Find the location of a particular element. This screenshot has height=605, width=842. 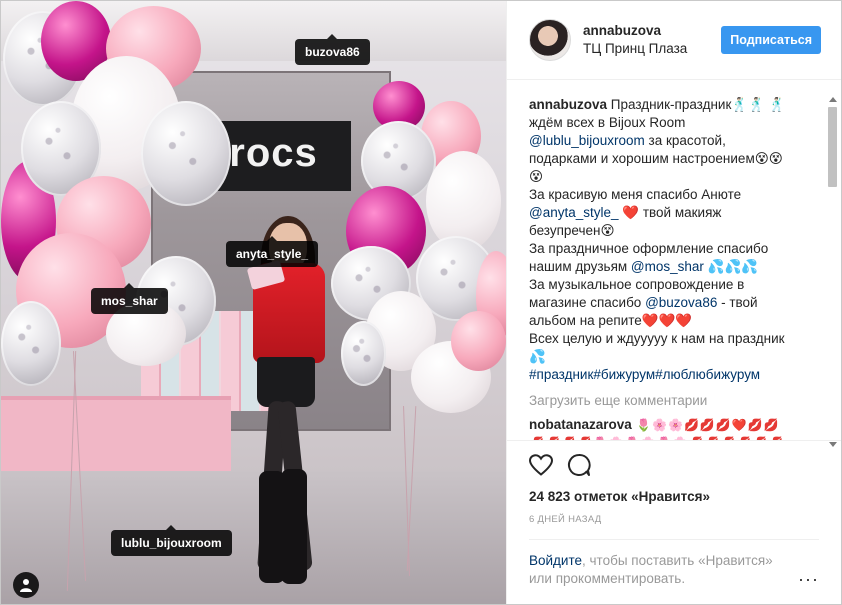

caption-line: 💦💦💦 is located at coordinates (731, 266).